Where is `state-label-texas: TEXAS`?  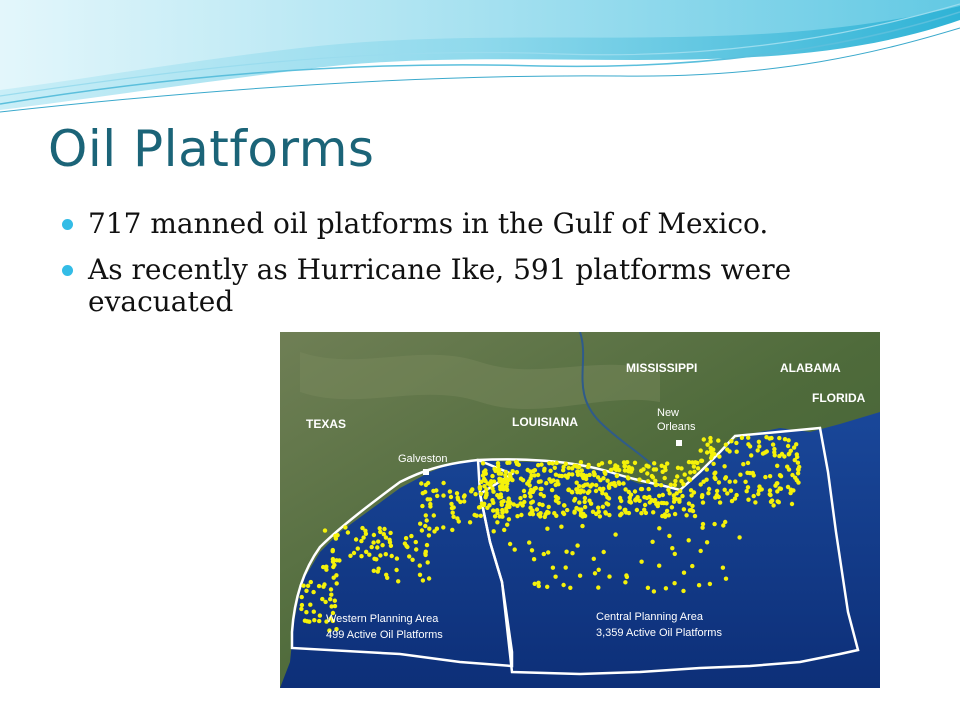 state-label-texas: TEXAS is located at coordinates (326, 424).